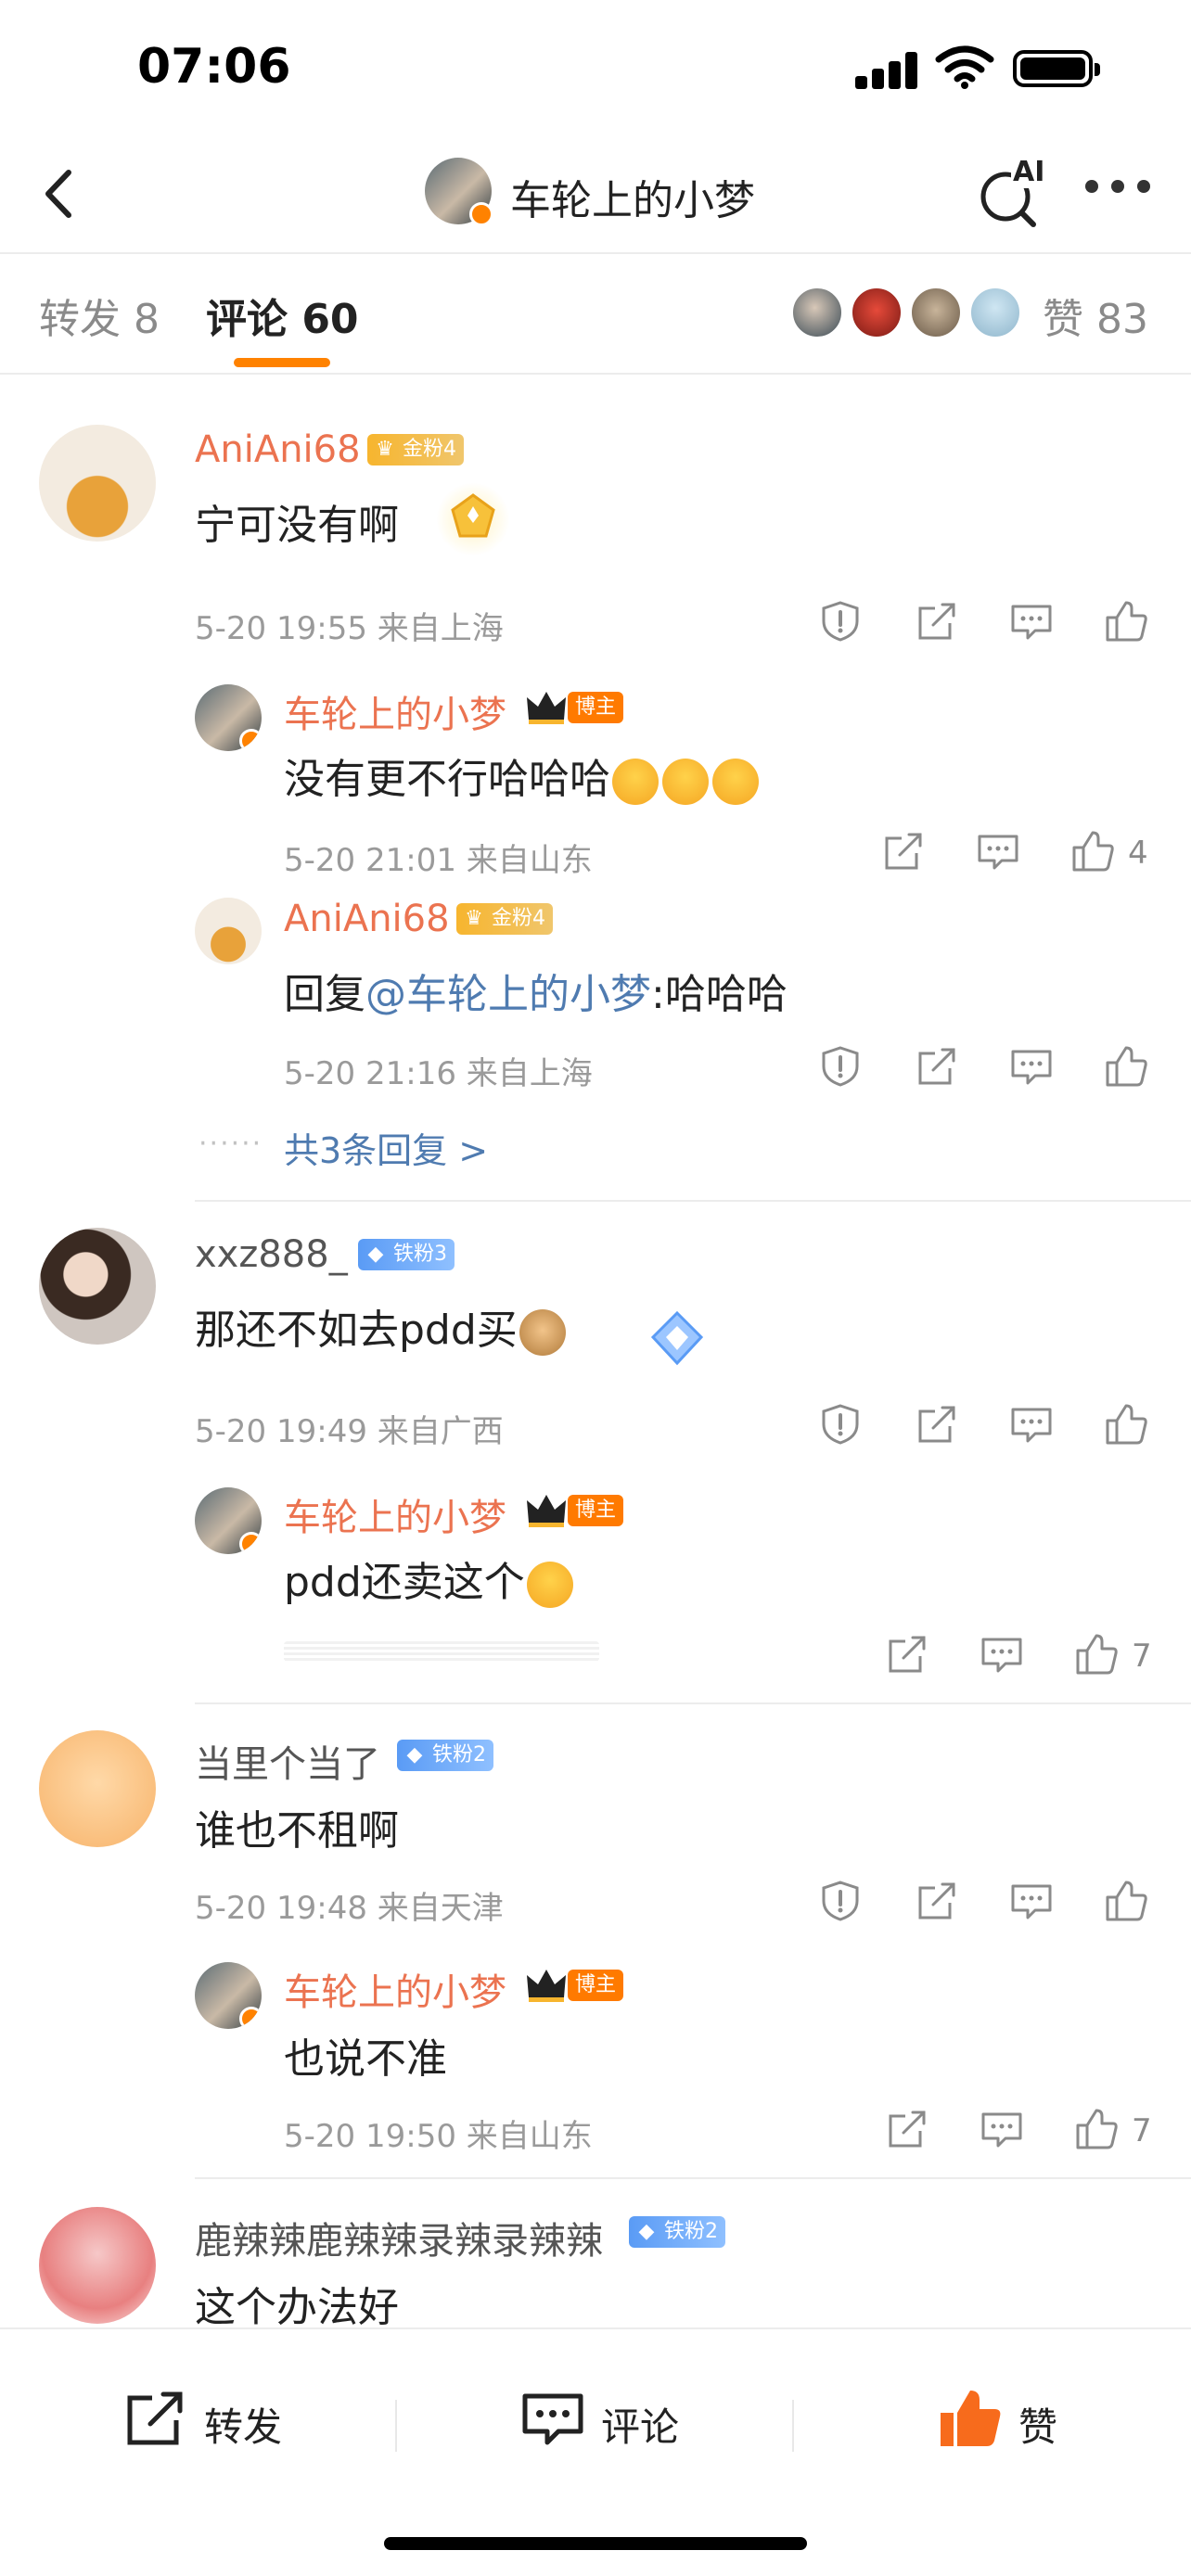 The image size is (1191, 2576). Describe the element at coordinates (287, 1761) in the screenshot. I see `comment-username: 当里个当了` at that location.